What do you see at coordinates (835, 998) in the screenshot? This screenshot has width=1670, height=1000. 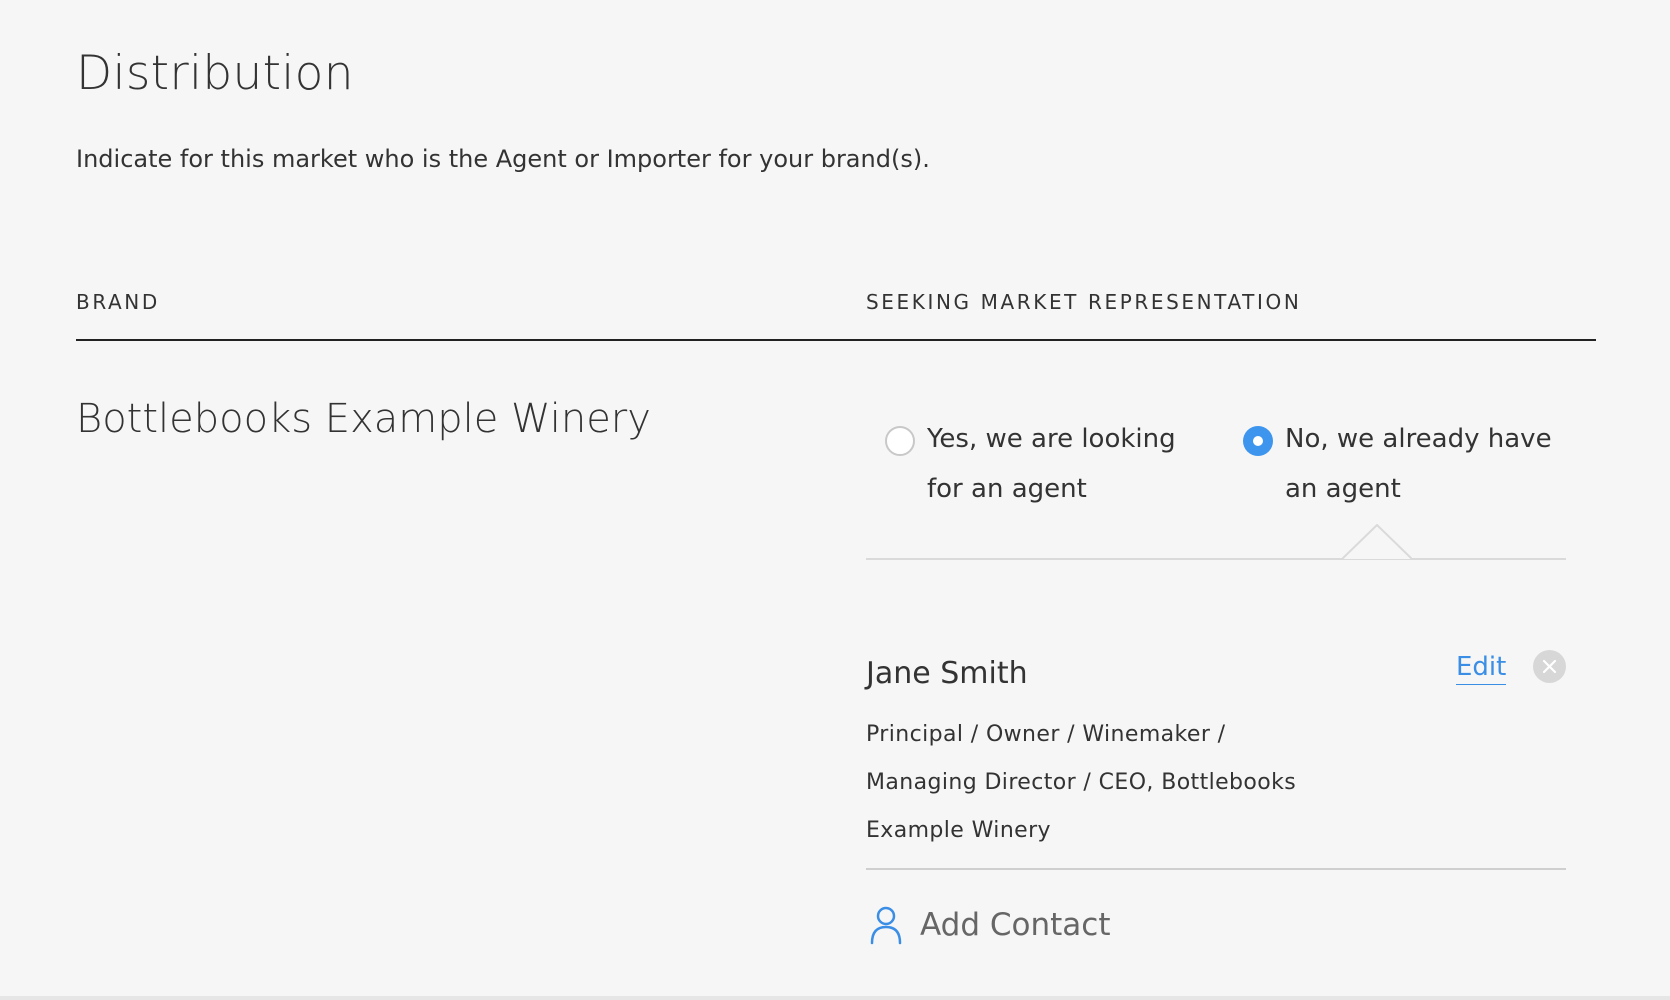 I see `bottom-divider` at bounding box center [835, 998].